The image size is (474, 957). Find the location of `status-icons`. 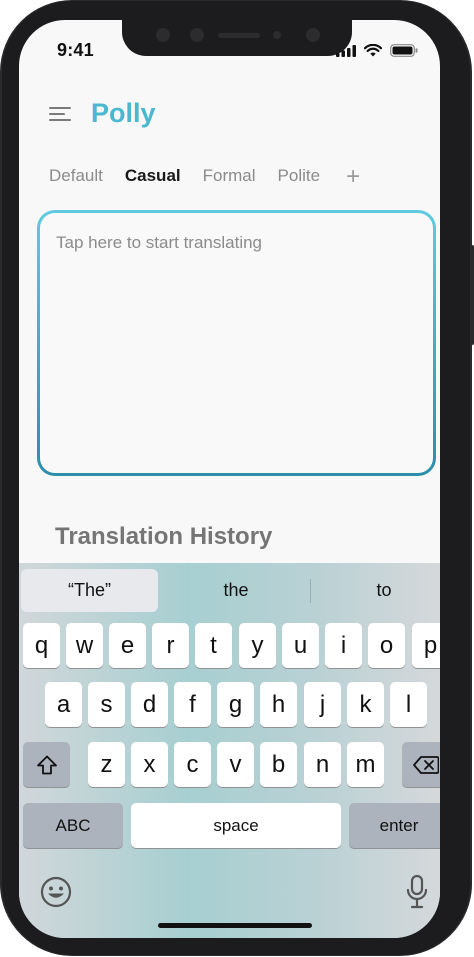

status-icons is located at coordinates (377, 50).